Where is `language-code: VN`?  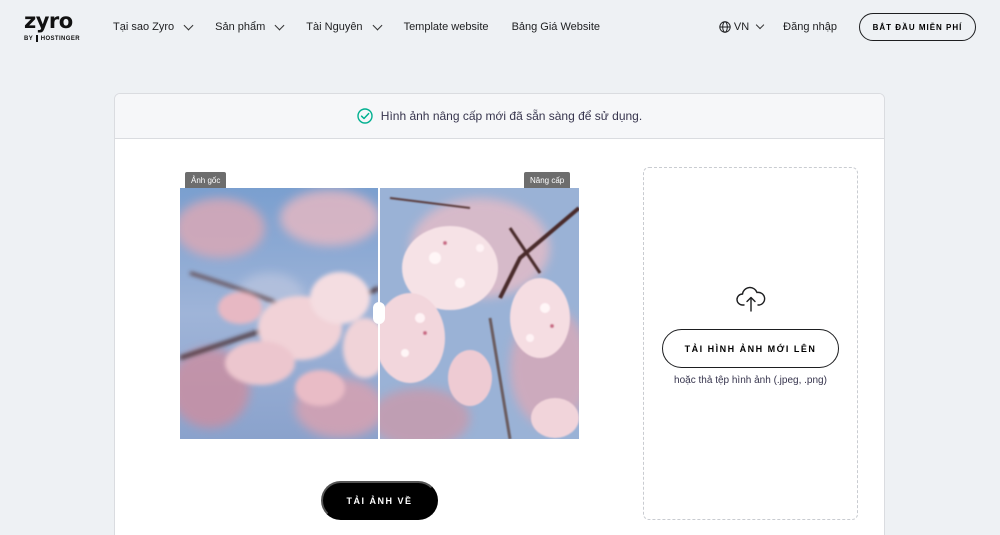 language-code: VN is located at coordinates (741, 27).